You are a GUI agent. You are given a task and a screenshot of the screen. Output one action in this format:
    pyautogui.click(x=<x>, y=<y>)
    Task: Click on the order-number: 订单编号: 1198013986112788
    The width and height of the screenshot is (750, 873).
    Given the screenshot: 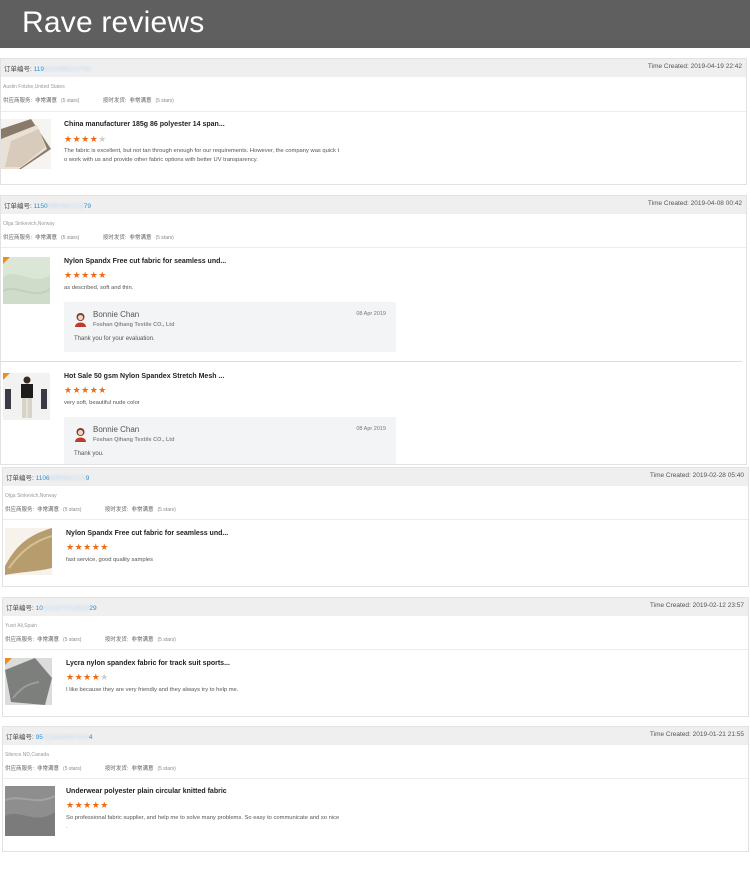 What is the action you would take?
    pyautogui.click(x=47, y=69)
    